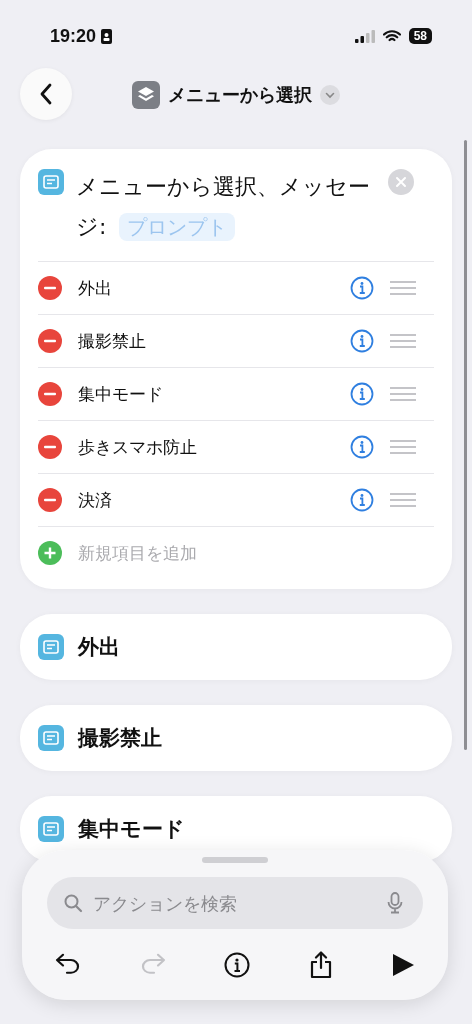  Describe the element at coordinates (206, 341) in the screenshot. I see `menu-item-label: 撮影禁止` at that location.